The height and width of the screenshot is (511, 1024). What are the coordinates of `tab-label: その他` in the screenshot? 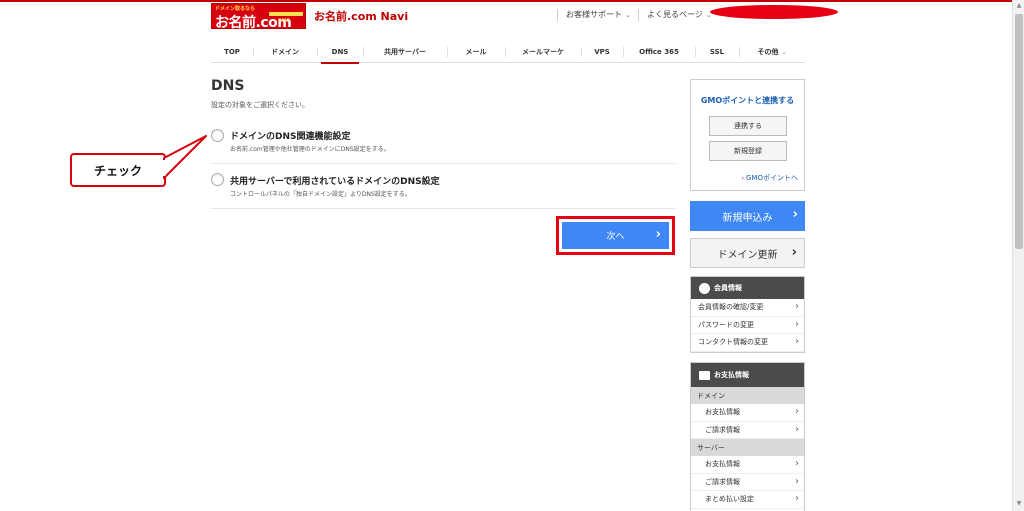 It's located at (768, 52).